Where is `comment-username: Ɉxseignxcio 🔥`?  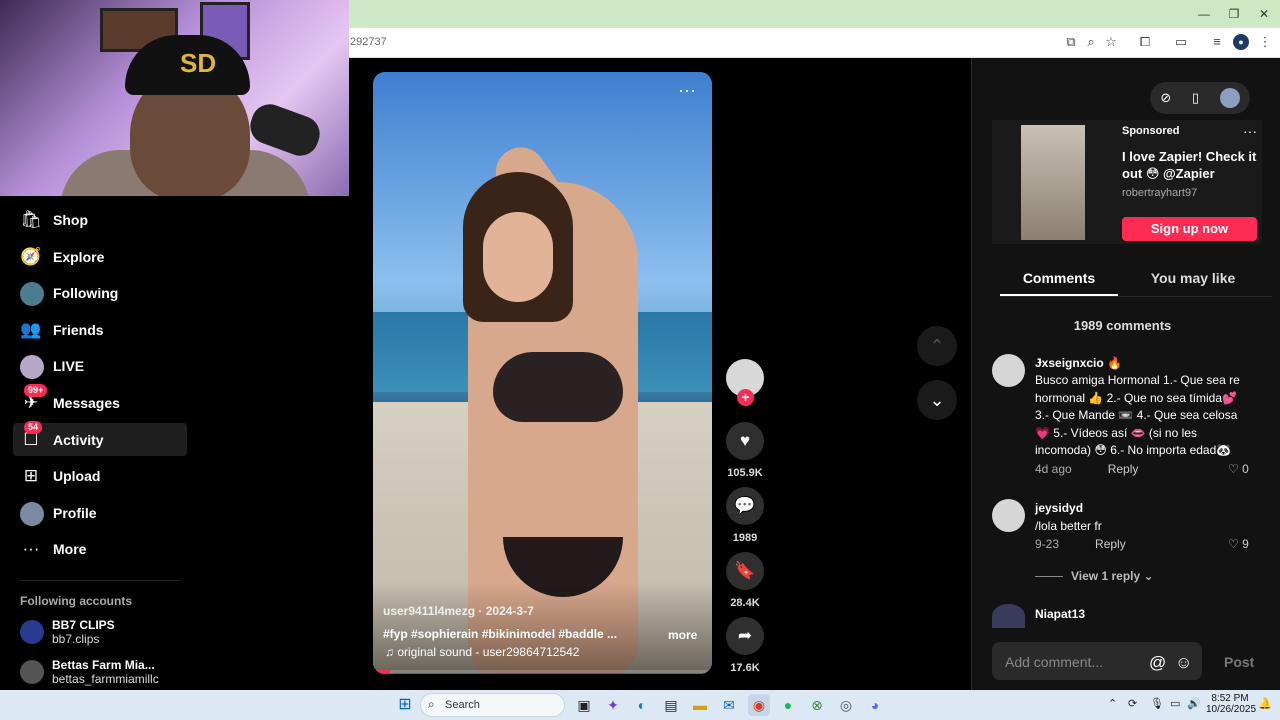
comment-username: Ɉxseignxcio 🔥 is located at coordinates (1078, 363).